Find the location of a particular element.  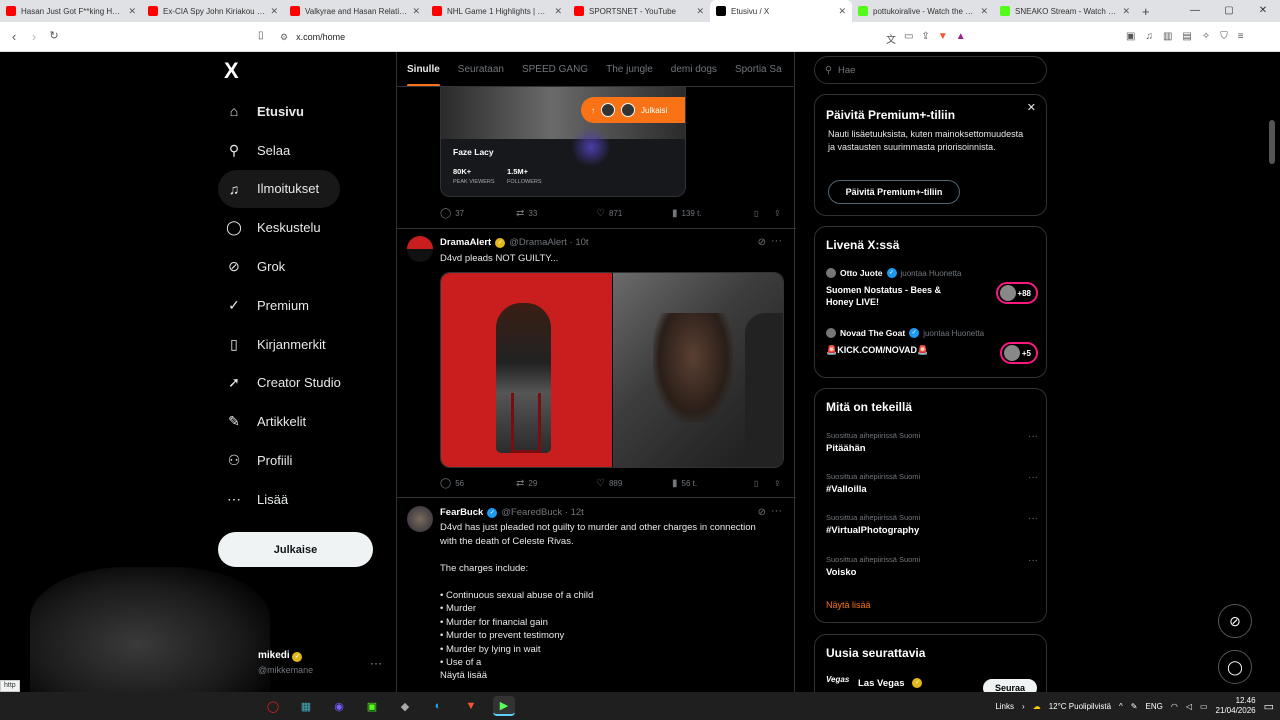

reader-icon: ▣ is located at coordinates (1130, 36).